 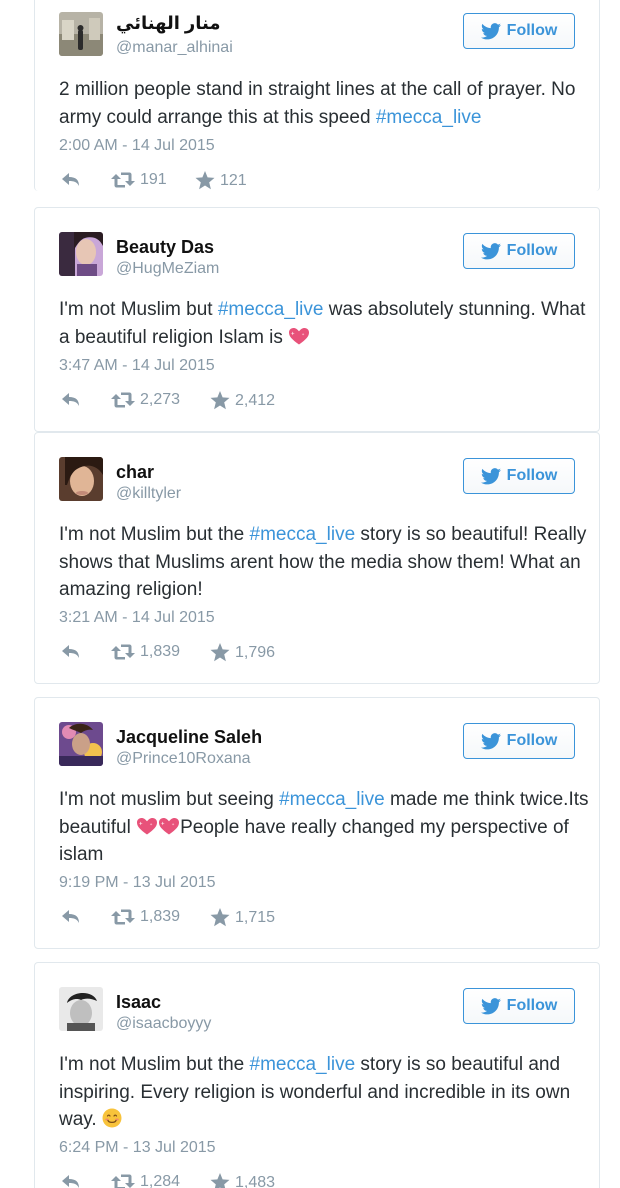 I want to click on retweet-count: 1,284, so click(x=160, y=1180).